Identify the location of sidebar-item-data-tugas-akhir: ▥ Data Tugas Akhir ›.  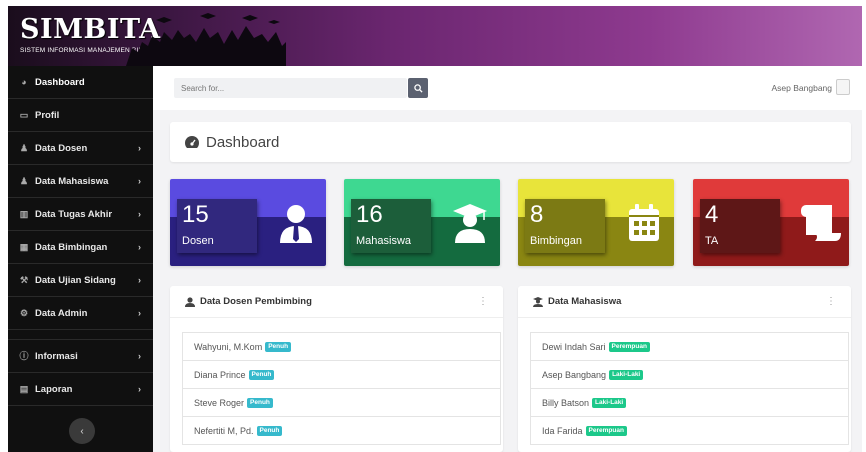
(80, 214).